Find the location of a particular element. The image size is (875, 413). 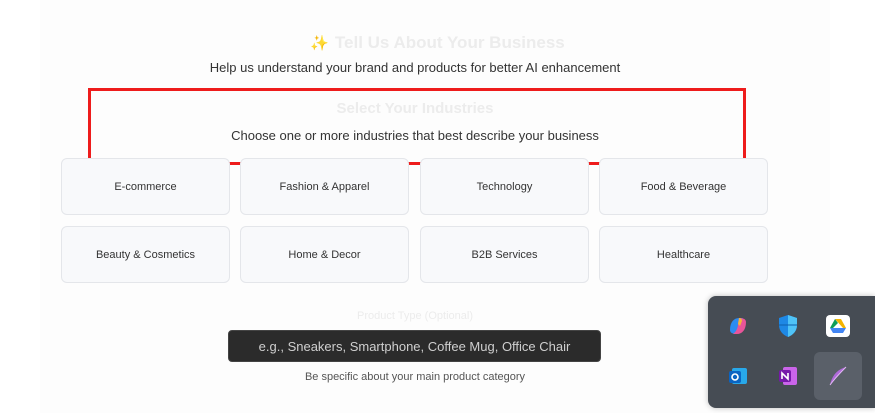

sparkle-icon: ✨ is located at coordinates (319, 43).